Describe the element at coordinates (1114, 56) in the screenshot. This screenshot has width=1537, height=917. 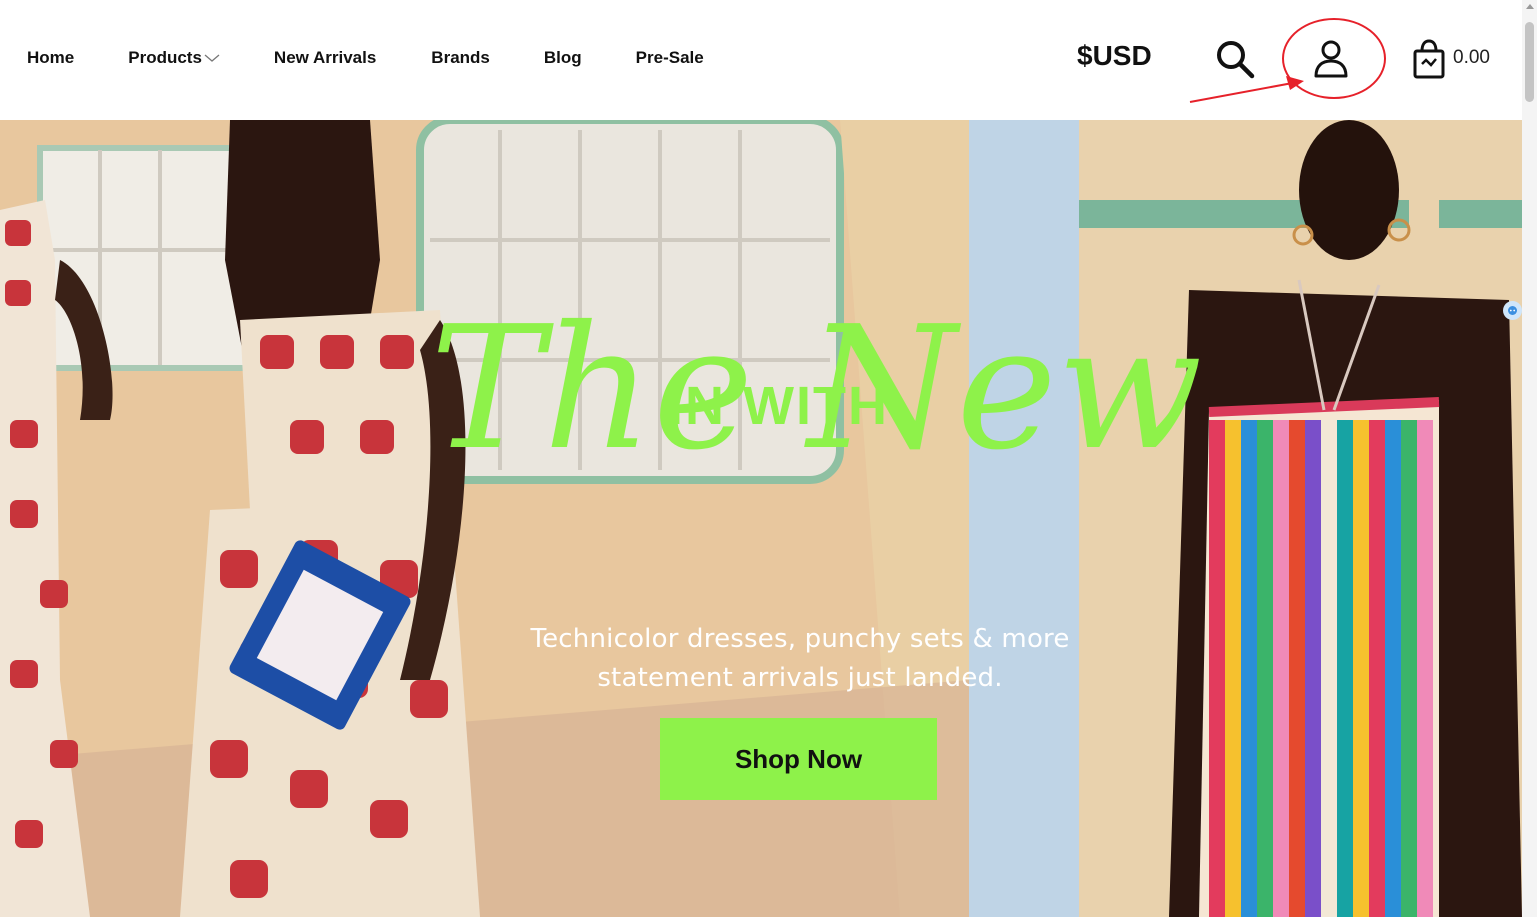
I see `currency-selector: $USD` at that location.